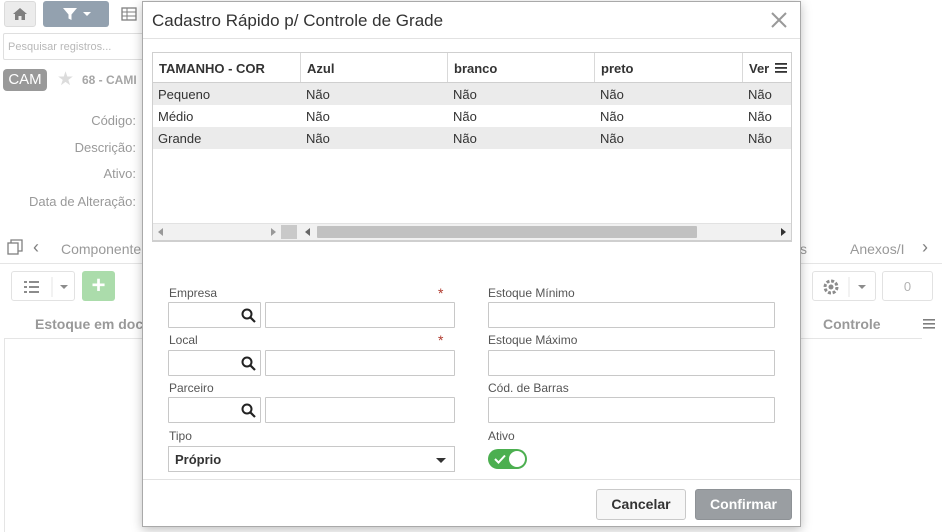 This screenshot has height=532, width=942. What do you see at coordinates (631, 363) in the screenshot?
I see `estoque-maximo-input` at bounding box center [631, 363].